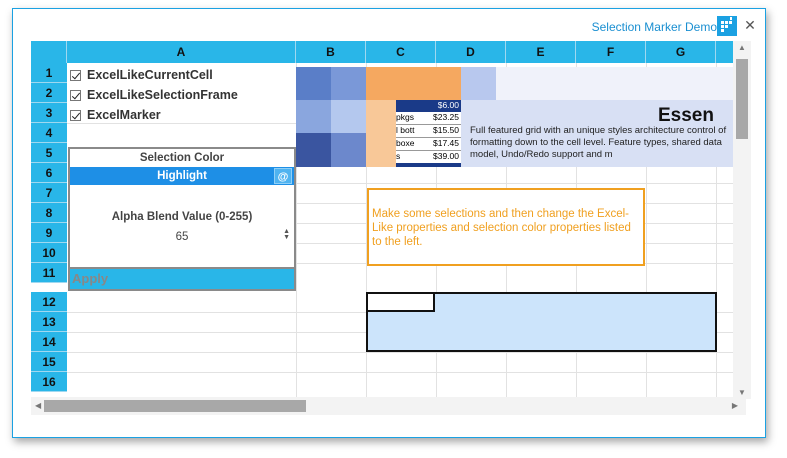 The width and height of the screenshot is (787, 458). What do you see at coordinates (428, 144) in the screenshot?
I see `price-row: boxe $17.45` at bounding box center [428, 144].